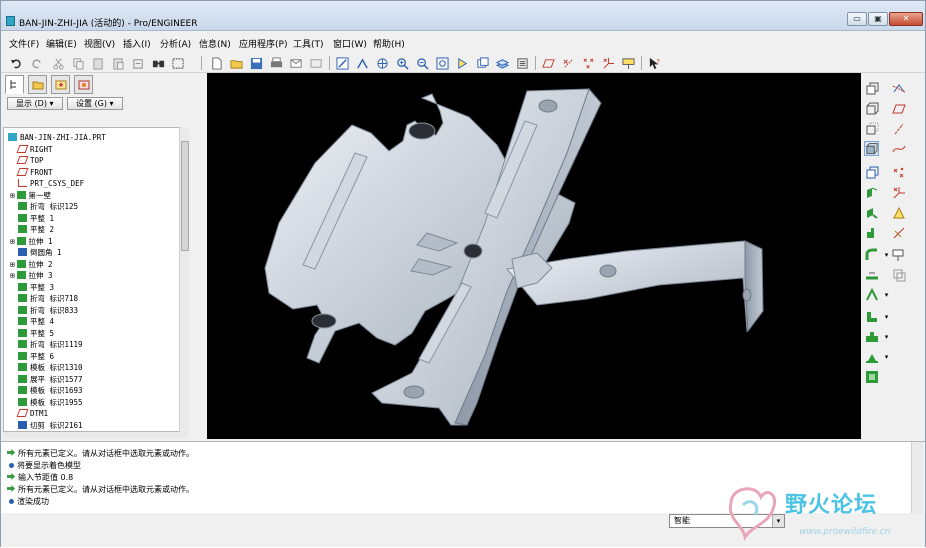  What do you see at coordinates (50, 344) in the screenshot?
I see `tree-item: 折弯 标识1119` at bounding box center [50, 344].